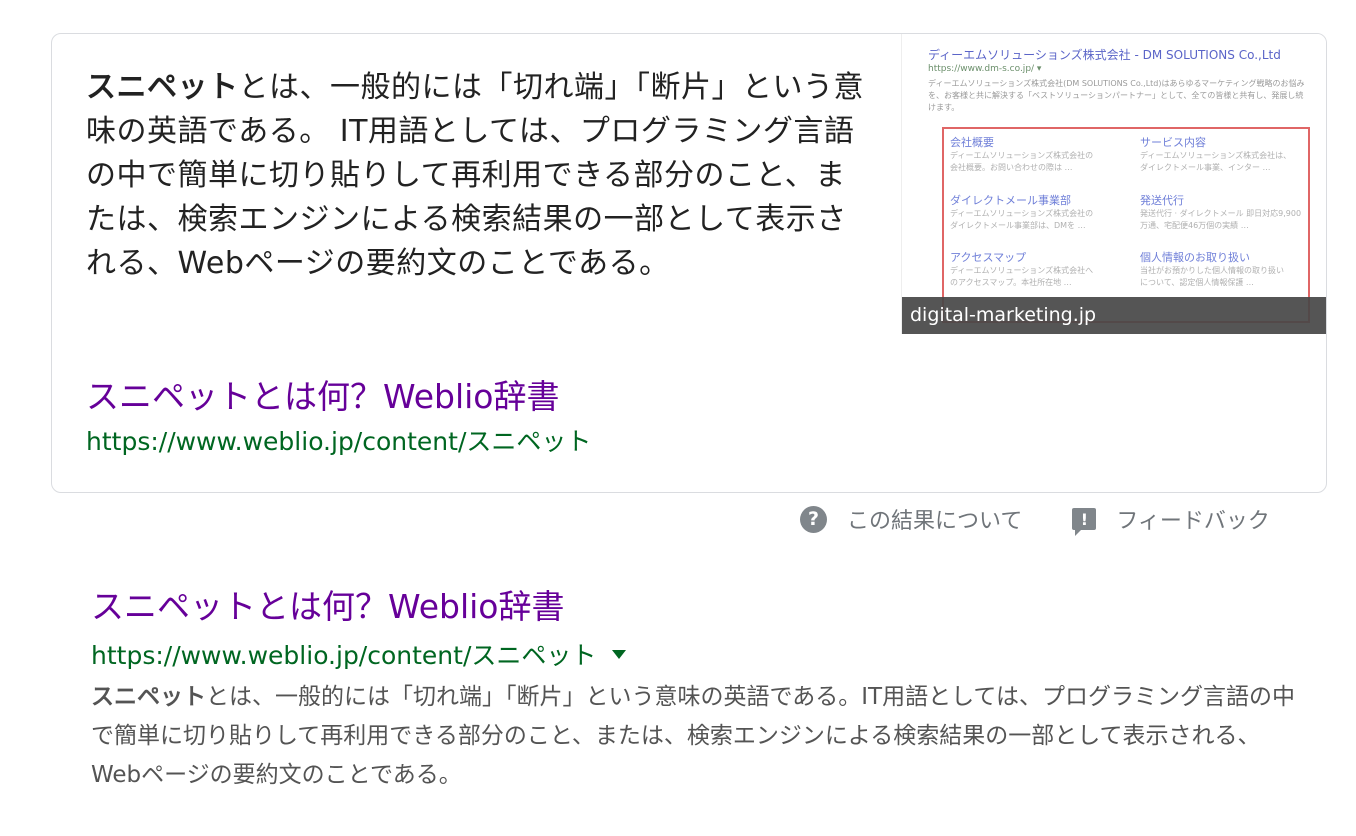 Image resolution: width=1356 pixels, height=836 pixels. Describe the element at coordinates (1212, 270) in the screenshot. I see `sitelink-desc: 当社がお預かりした個人情報の取り扱い` at that location.